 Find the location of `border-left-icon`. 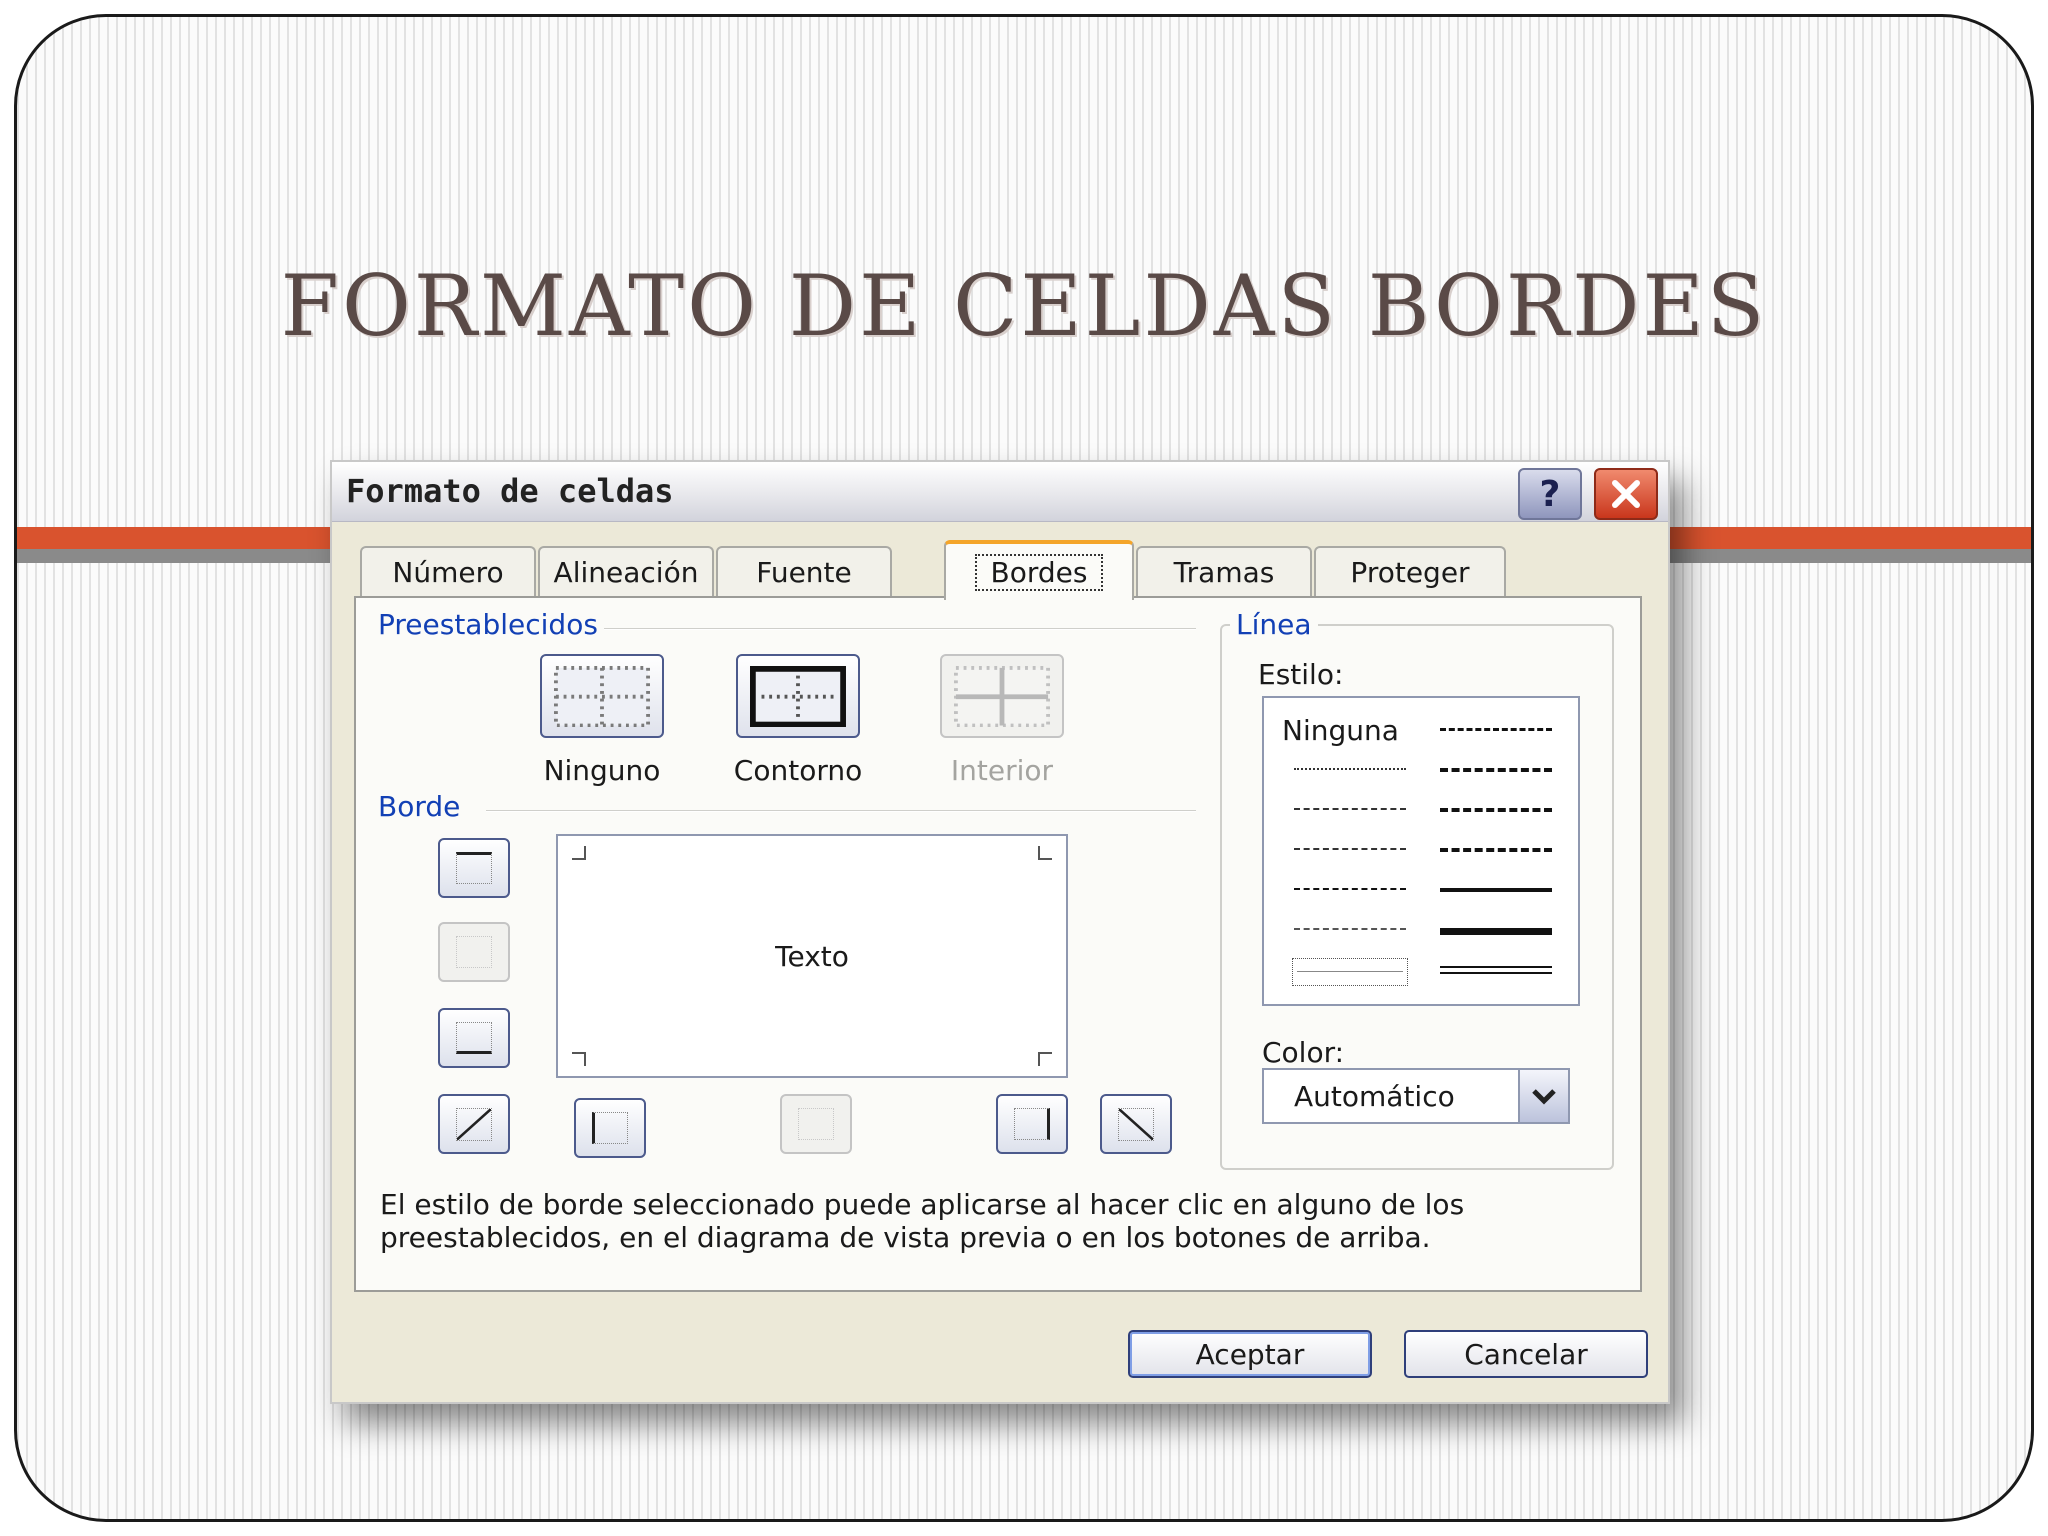

border-left-icon is located at coordinates (610, 1128).